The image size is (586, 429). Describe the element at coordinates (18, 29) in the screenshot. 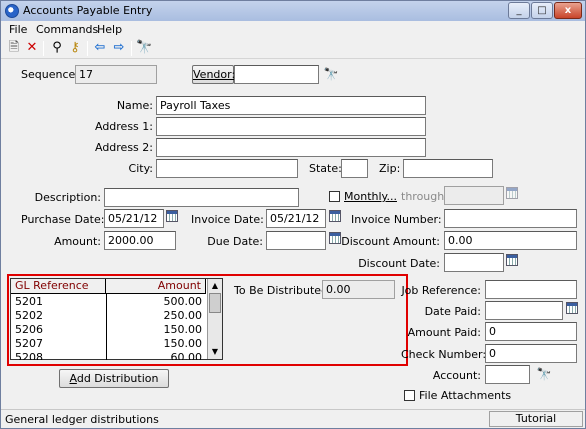

I see `menu-file: File` at that location.